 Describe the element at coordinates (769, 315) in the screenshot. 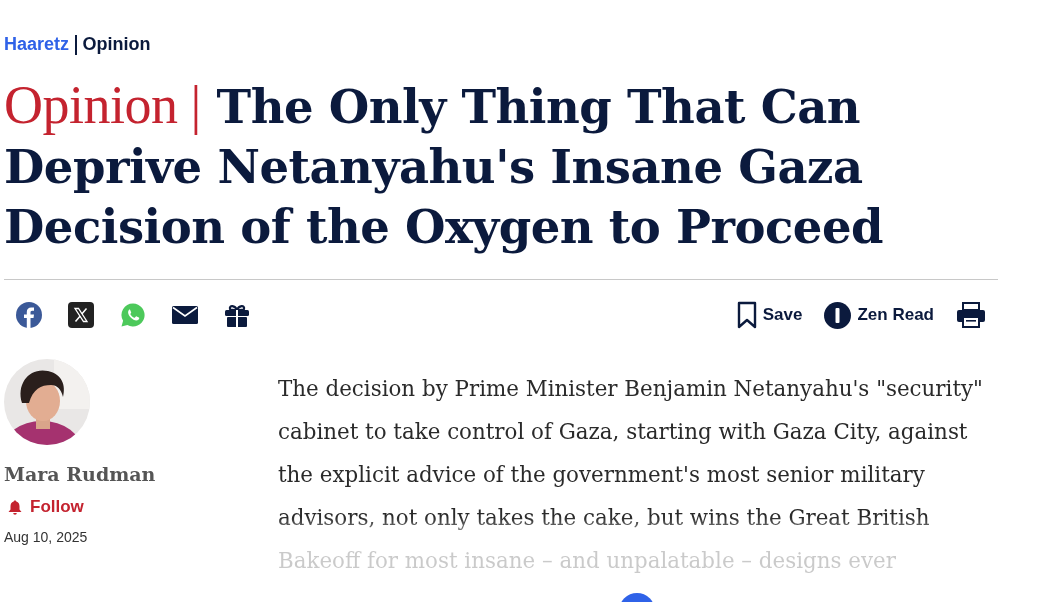

I see `save-button: Save` at that location.